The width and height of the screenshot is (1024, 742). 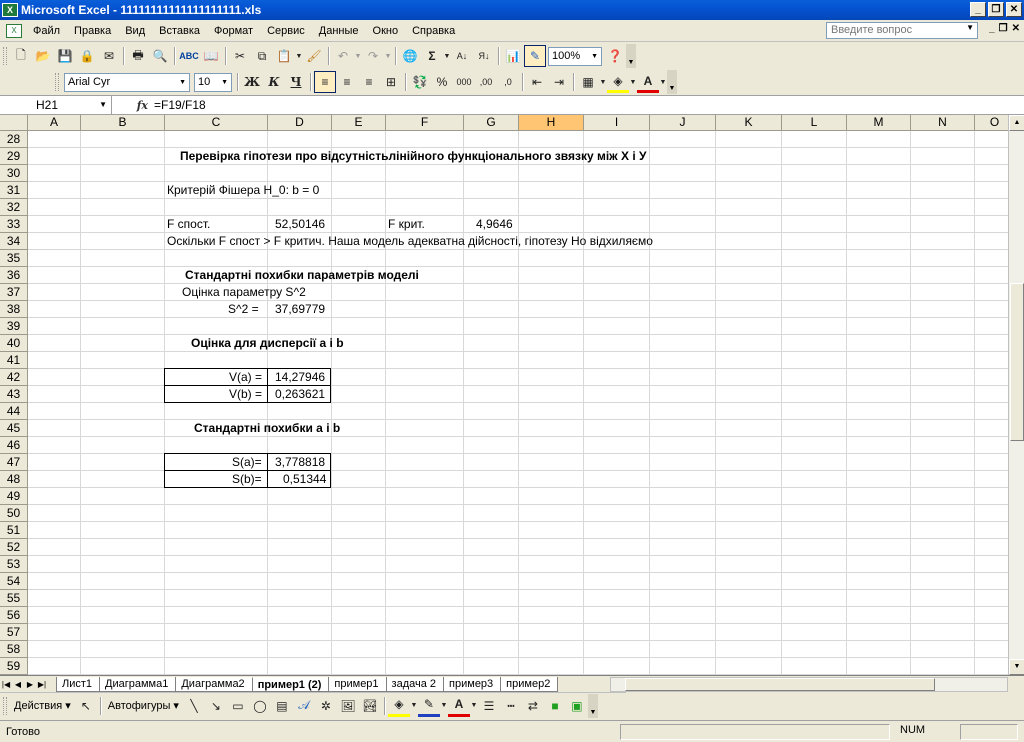 I want to click on zoom-combo: 100% ▼, so click(x=575, y=56).